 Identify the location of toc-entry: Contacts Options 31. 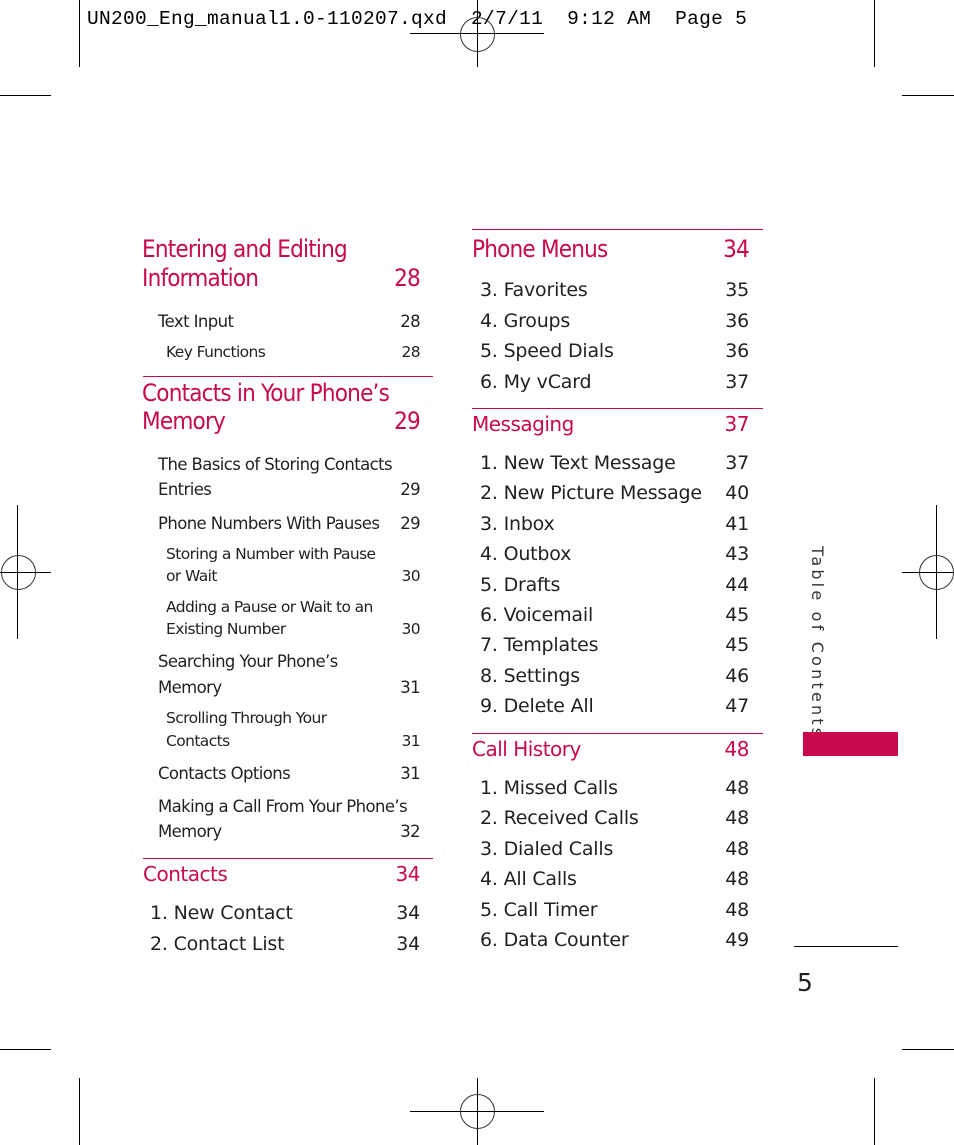
(289, 773).